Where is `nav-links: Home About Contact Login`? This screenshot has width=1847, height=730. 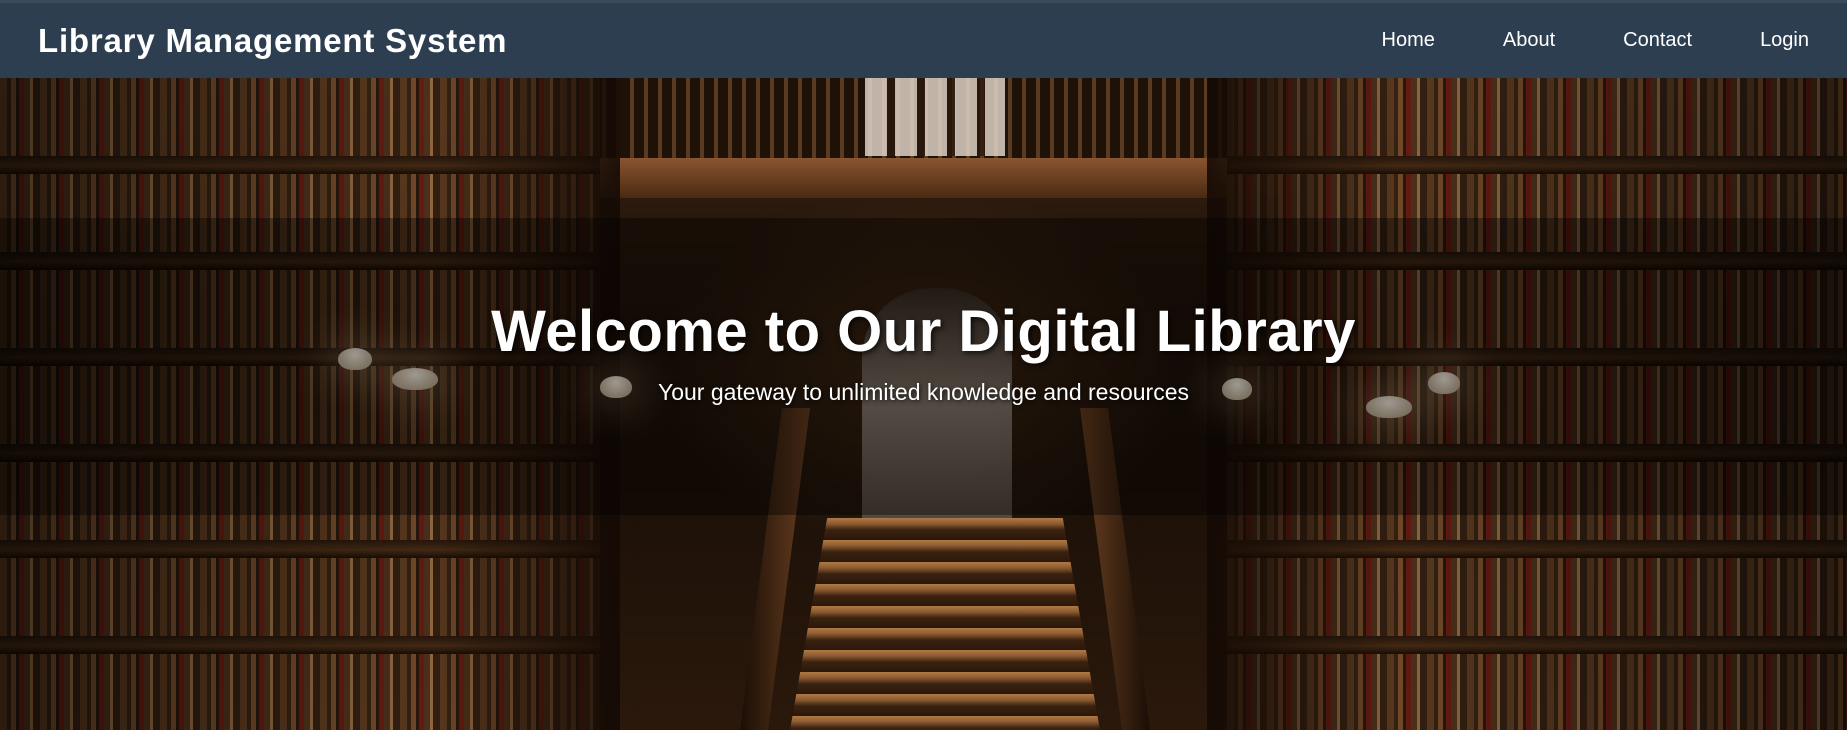 nav-links: Home About Contact Login is located at coordinates (1596, 40).